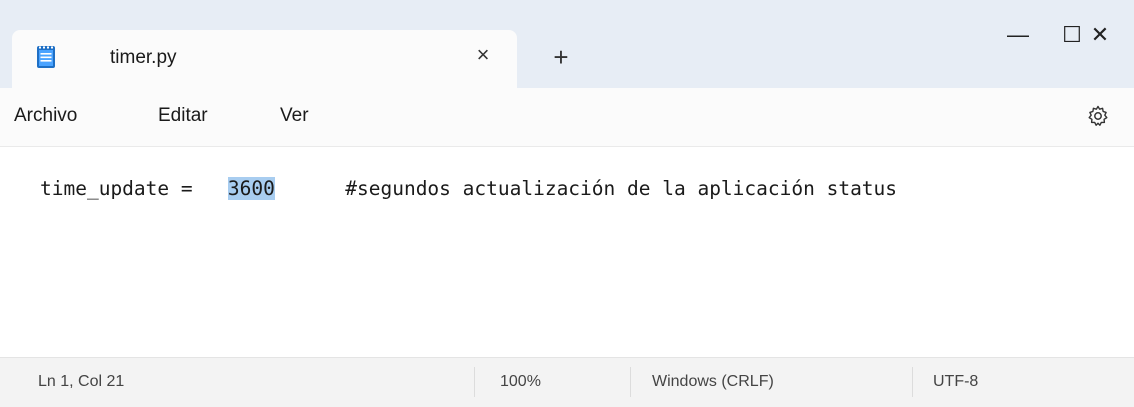 This screenshot has width=1134, height=407. What do you see at coordinates (143, 57) in the screenshot?
I see `tab-title: timer.py` at bounding box center [143, 57].